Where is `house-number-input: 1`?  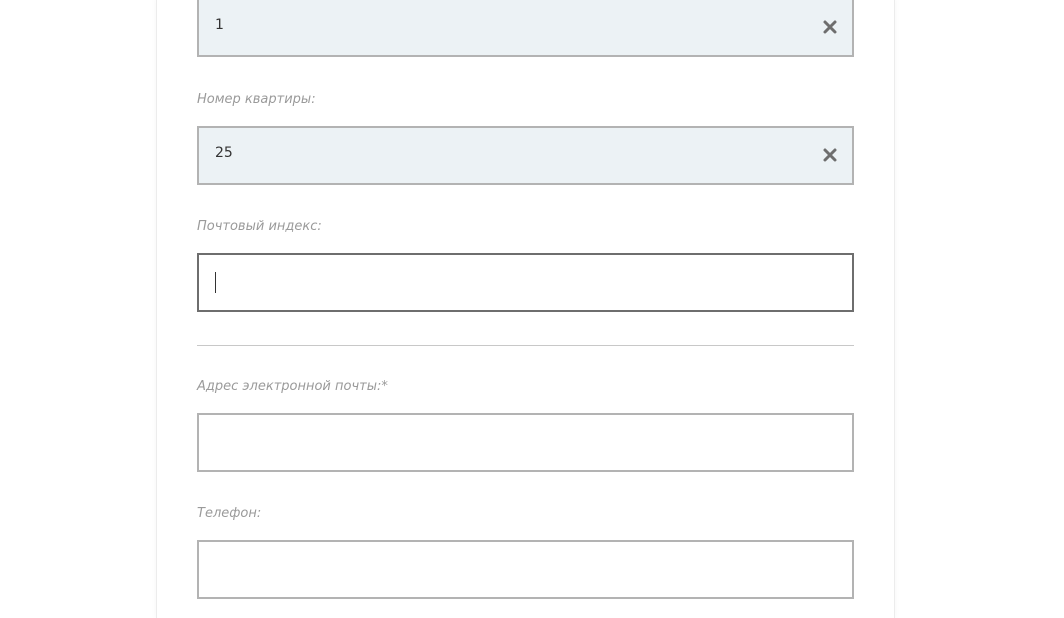 house-number-input: 1 is located at coordinates (525, 28).